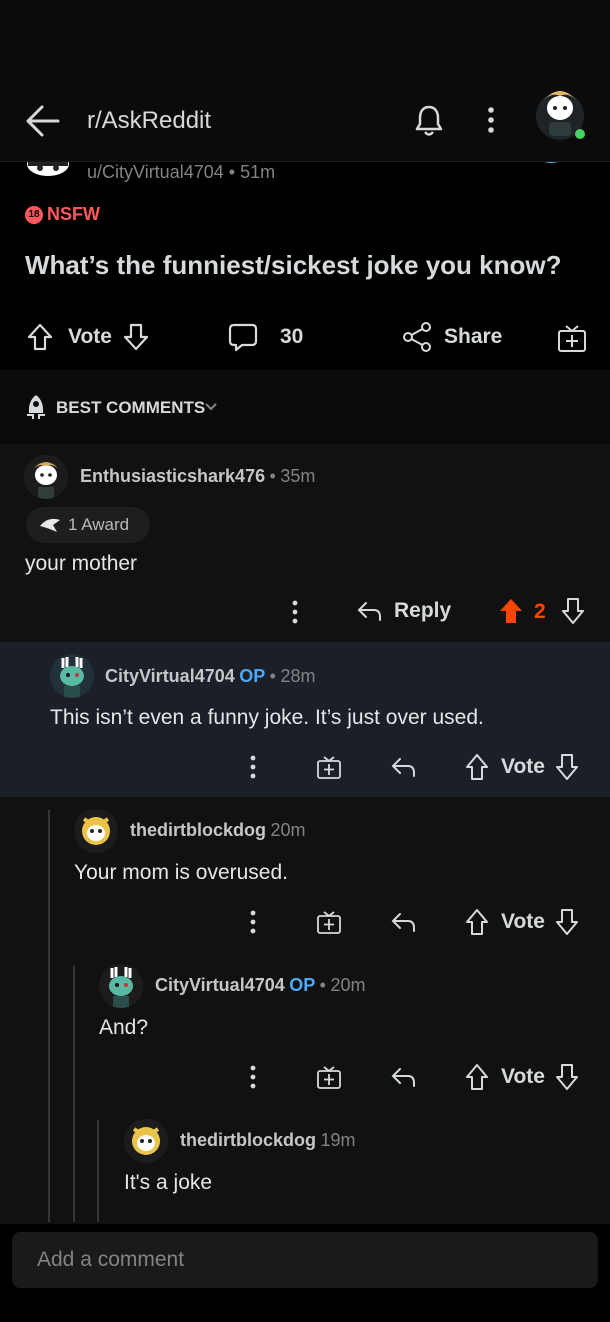  I want to click on share-icon, so click(417, 337).